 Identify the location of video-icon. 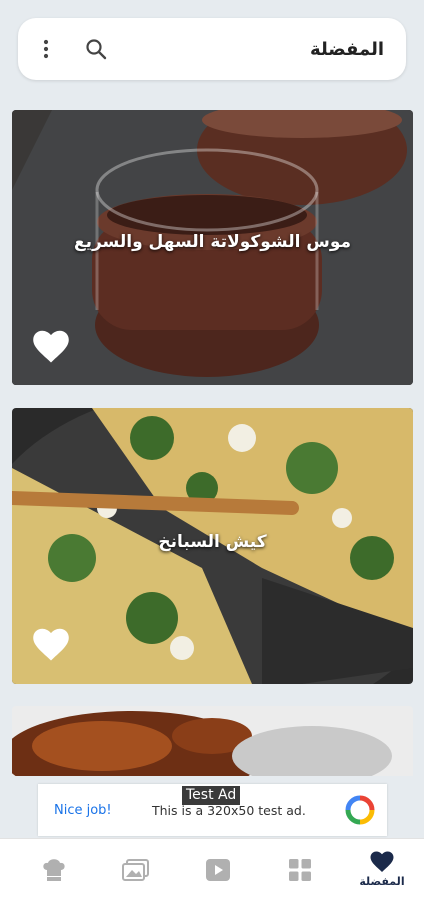
(218, 869).